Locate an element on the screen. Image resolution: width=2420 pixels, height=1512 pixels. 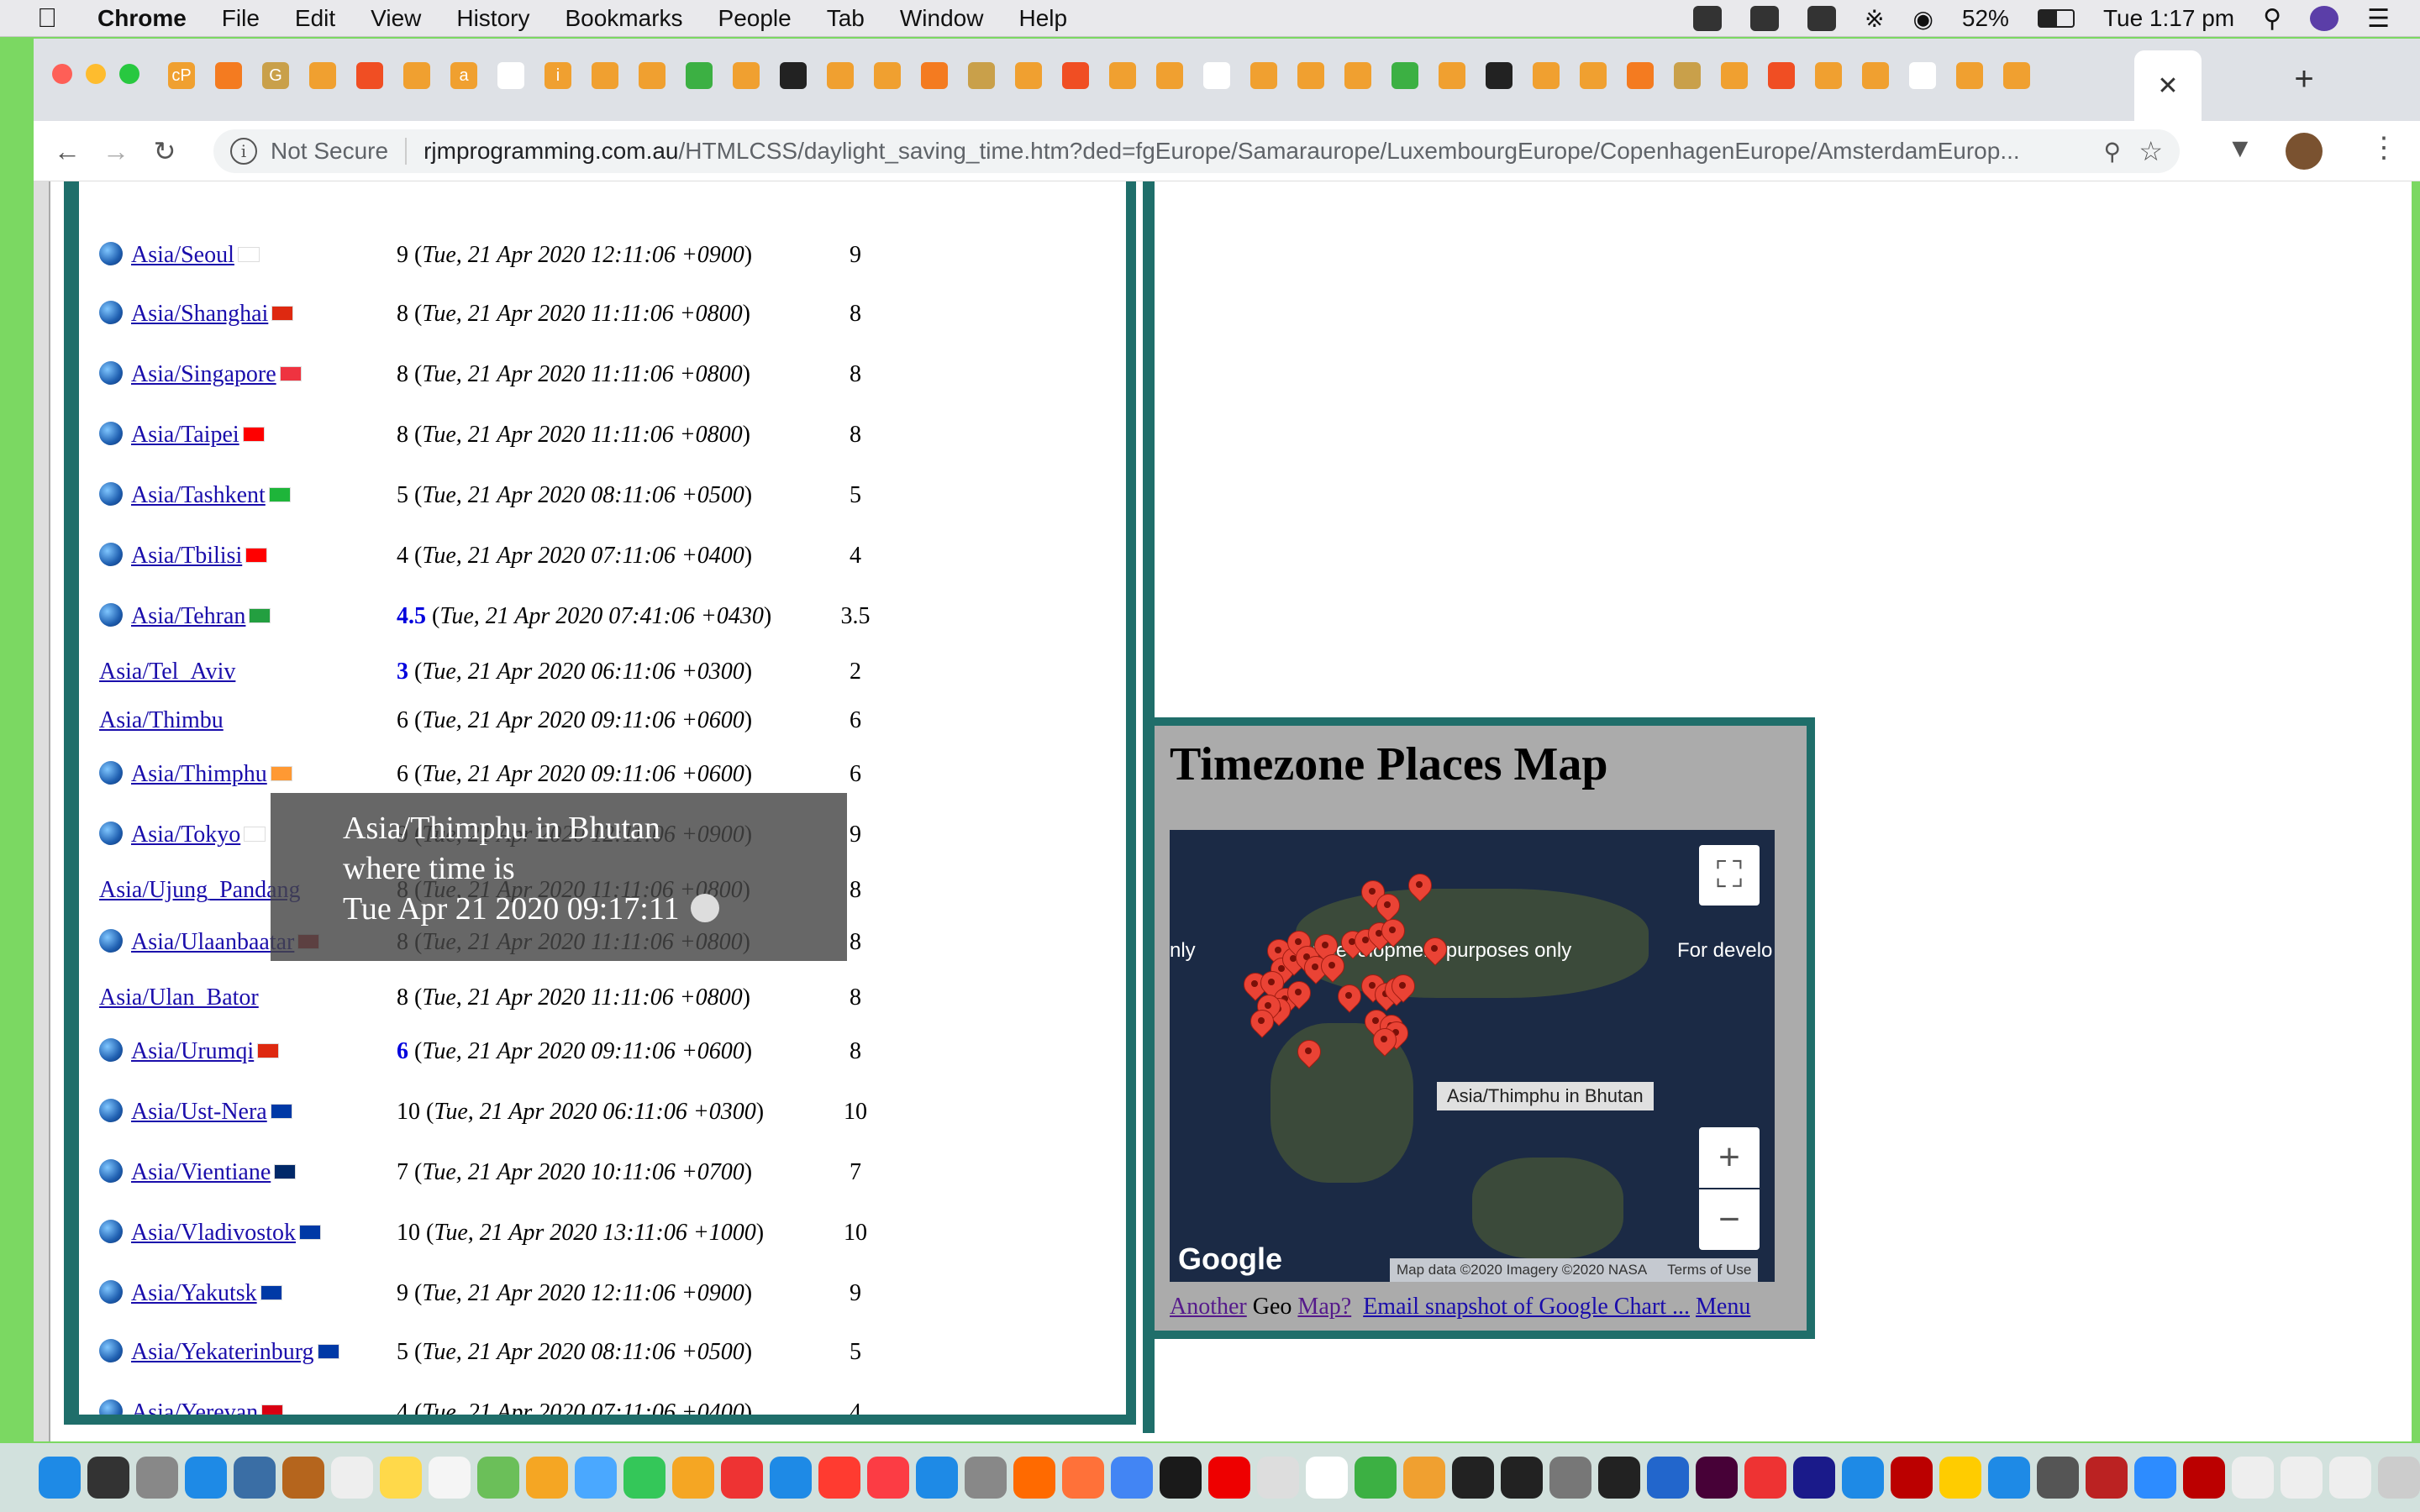
menu-file: File is located at coordinates (241, 18).